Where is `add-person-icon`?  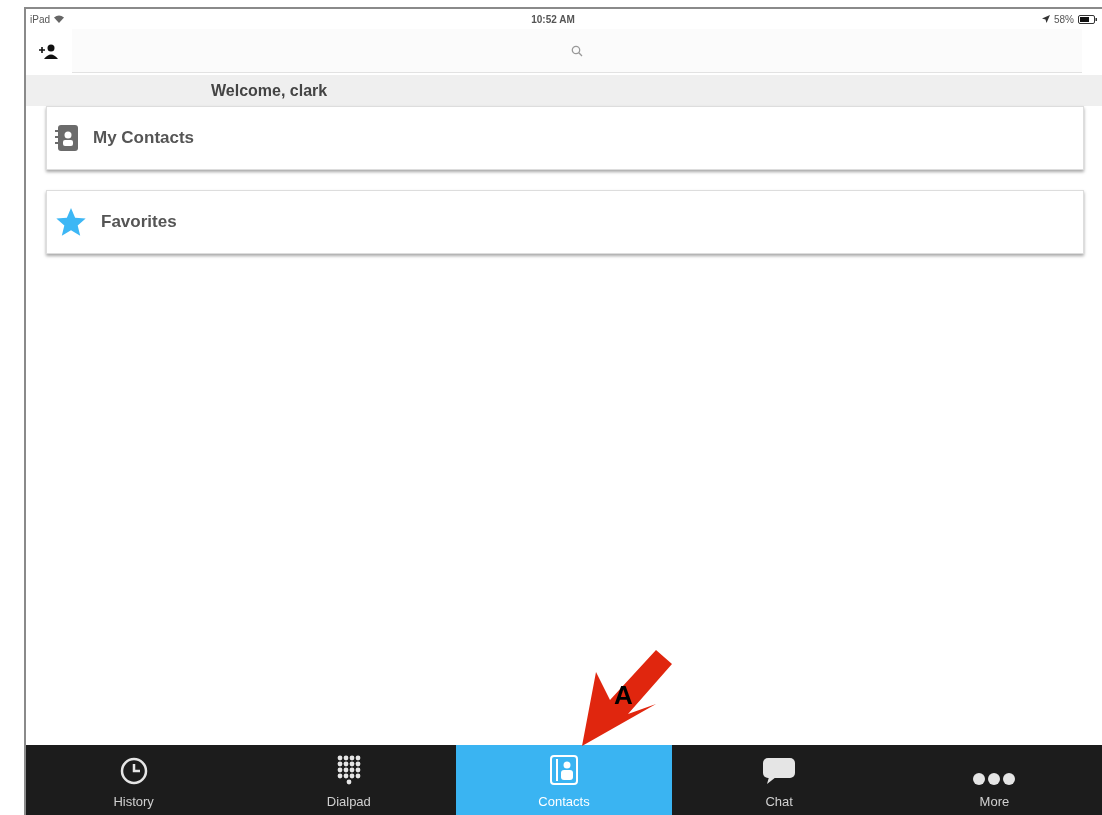 add-person-icon is located at coordinates (49, 52).